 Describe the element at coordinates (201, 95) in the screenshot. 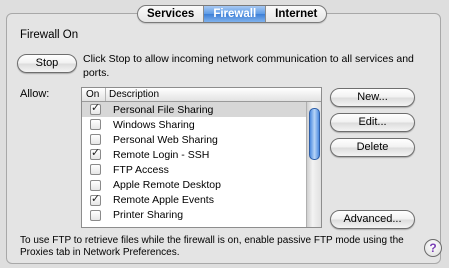

I see `list-header: On Description` at that location.